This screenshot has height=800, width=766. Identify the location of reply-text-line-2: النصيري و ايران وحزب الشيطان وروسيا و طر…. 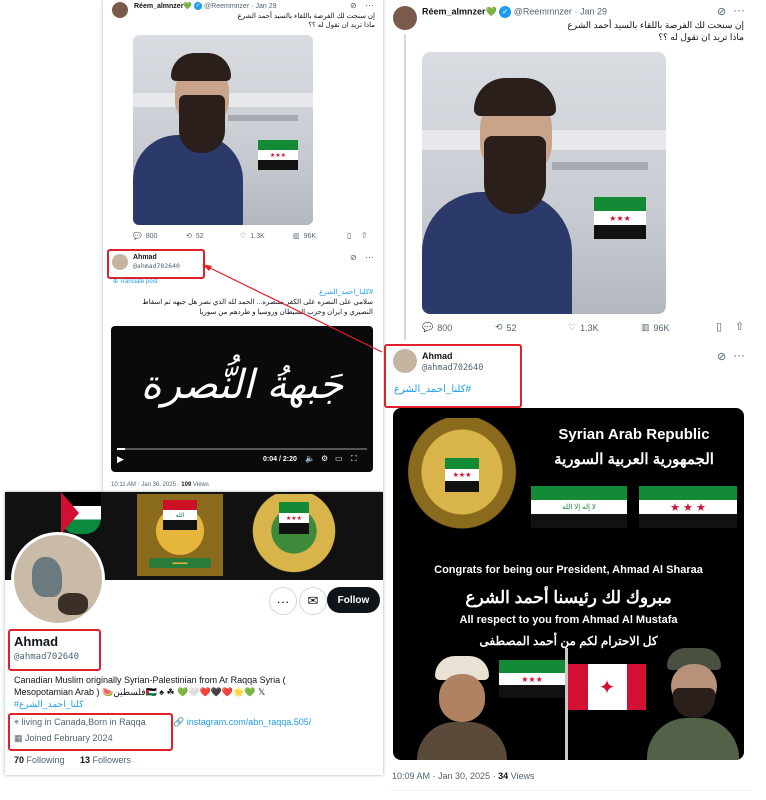
(286, 312).